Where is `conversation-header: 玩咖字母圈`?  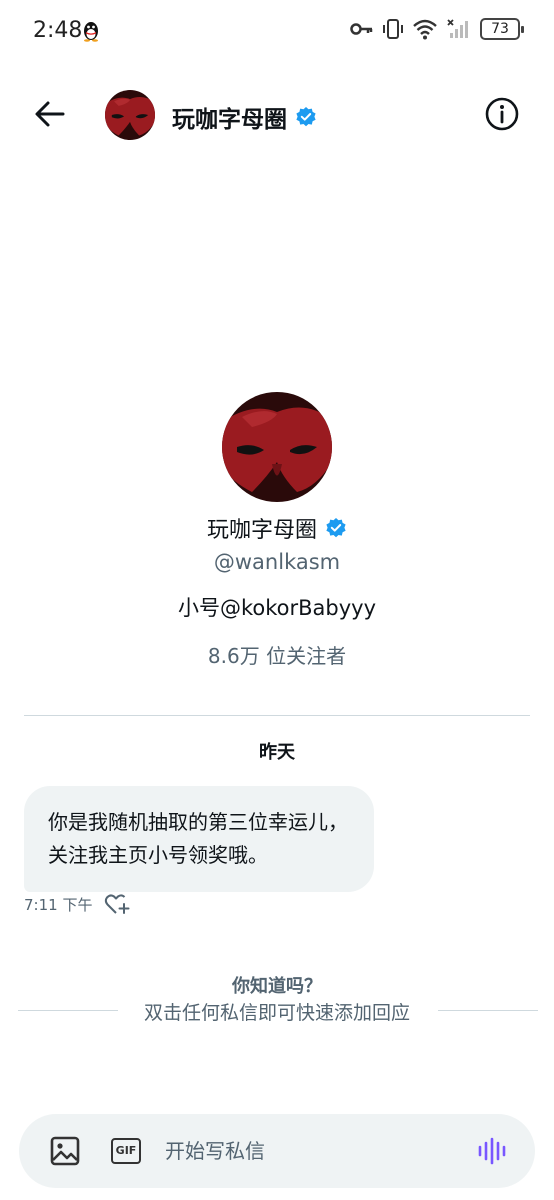 conversation-header: 玩咖字母圈 is located at coordinates (277, 115).